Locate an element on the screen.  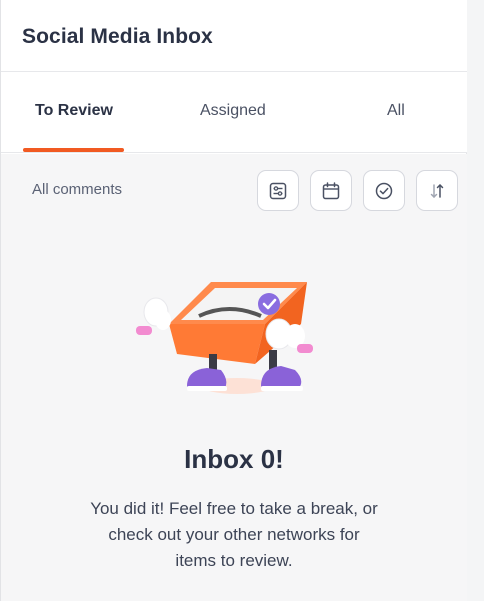
empty-state-message-line: check out your other networks for is located at coordinates (234, 534).